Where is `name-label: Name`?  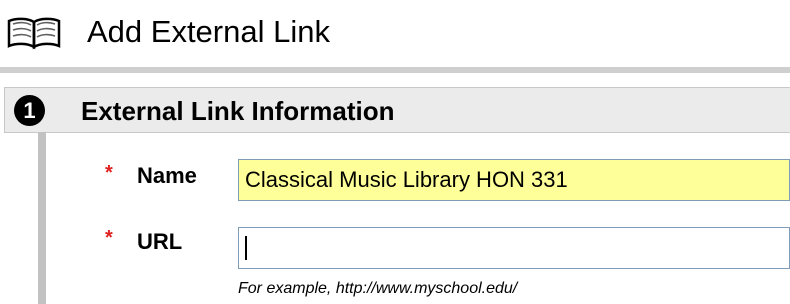 name-label: Name is located at coordinates (167, 175).